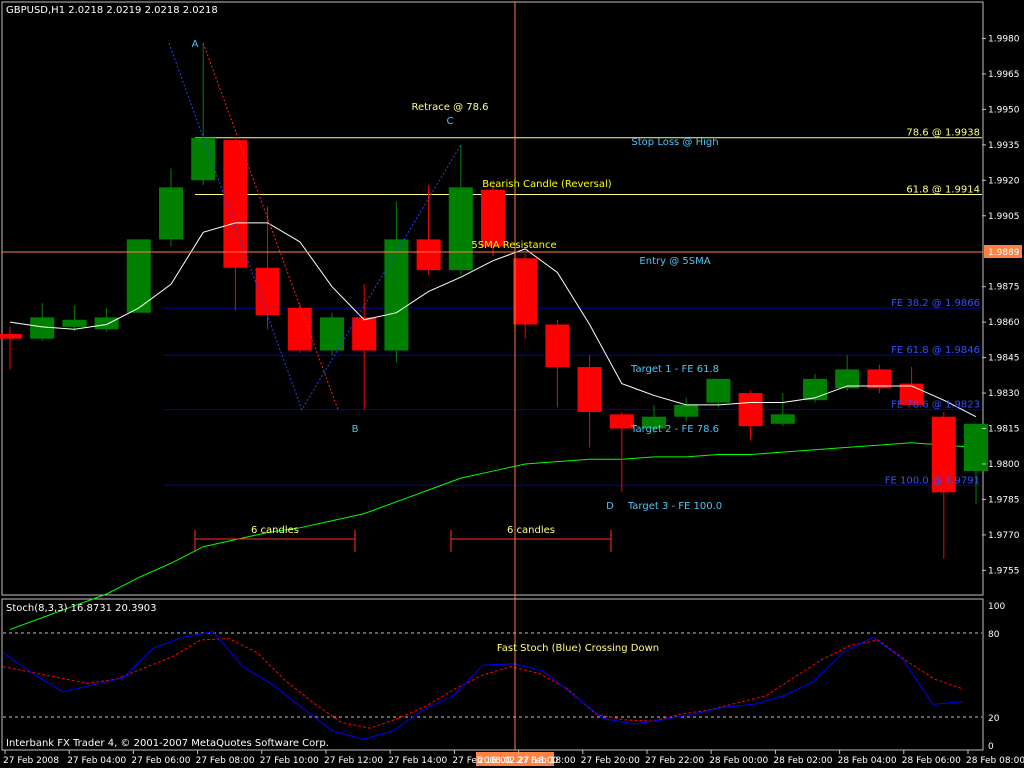 Image resolution: width=1024 pixels, height=768 pixels. What do you see at coordinates (578, 648) in the screenshot?
I see `stoch-annotation: Fast Stoch (Blue) Crossing Down` at bounding box center [578, 648].